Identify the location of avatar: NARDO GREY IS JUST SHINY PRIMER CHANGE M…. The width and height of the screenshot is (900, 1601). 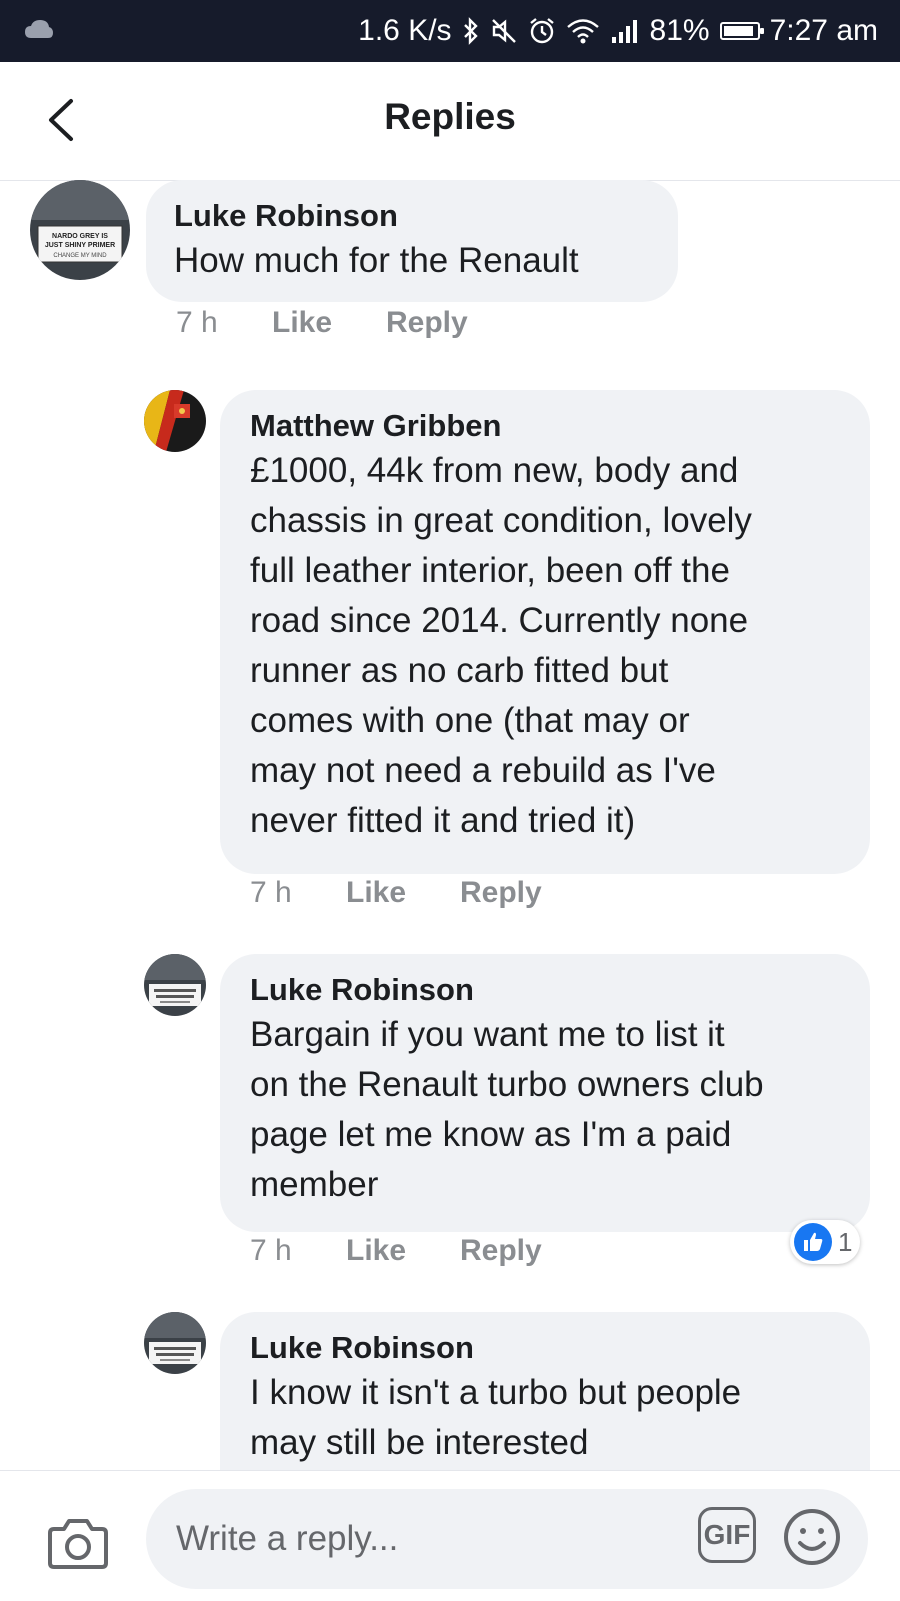
(80, 230).